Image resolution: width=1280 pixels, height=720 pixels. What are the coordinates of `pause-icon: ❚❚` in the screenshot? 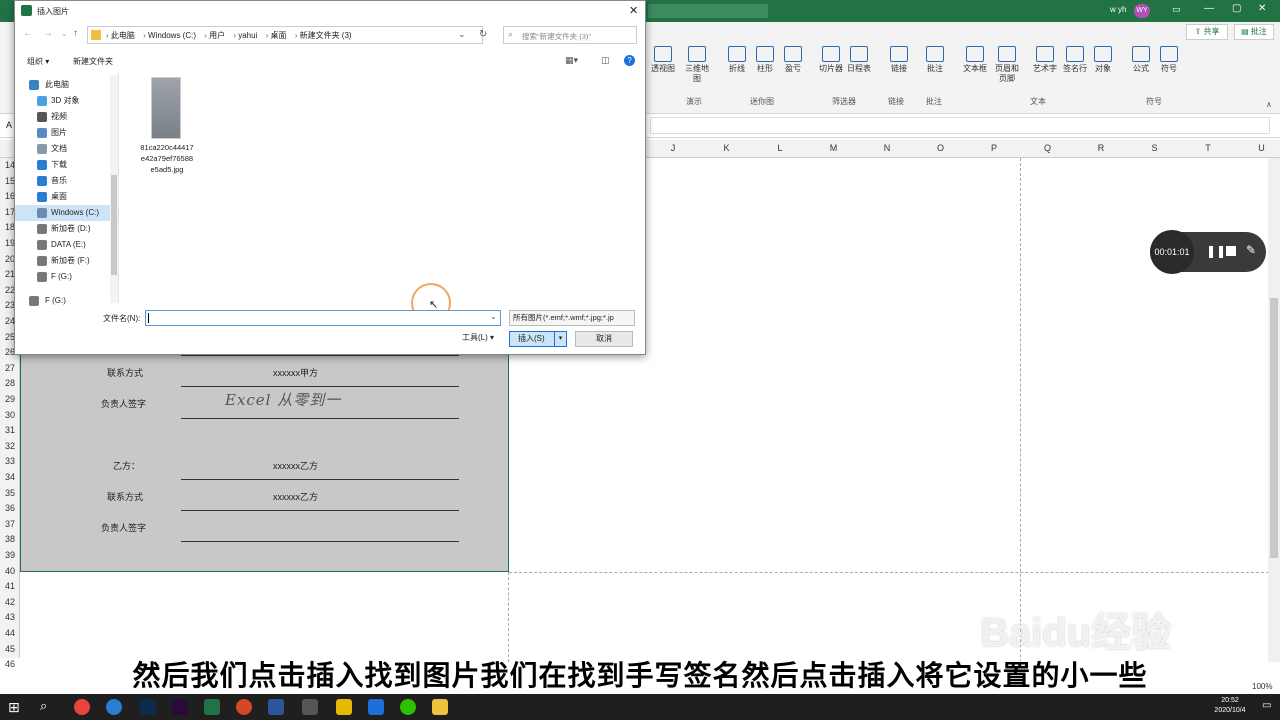 It's located at (1216, 251).